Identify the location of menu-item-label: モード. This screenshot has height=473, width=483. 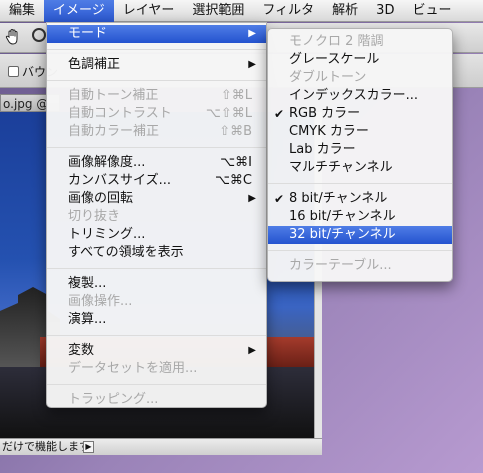
(88, 33).